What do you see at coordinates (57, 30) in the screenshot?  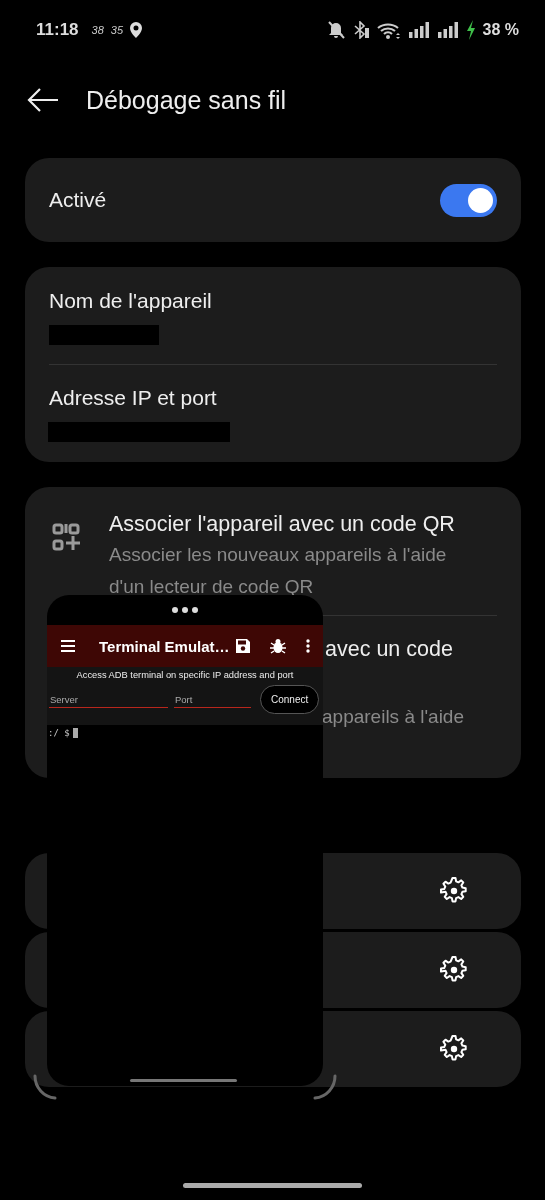 I see `clock-time: 11:18` at bounding box center [57, 30].